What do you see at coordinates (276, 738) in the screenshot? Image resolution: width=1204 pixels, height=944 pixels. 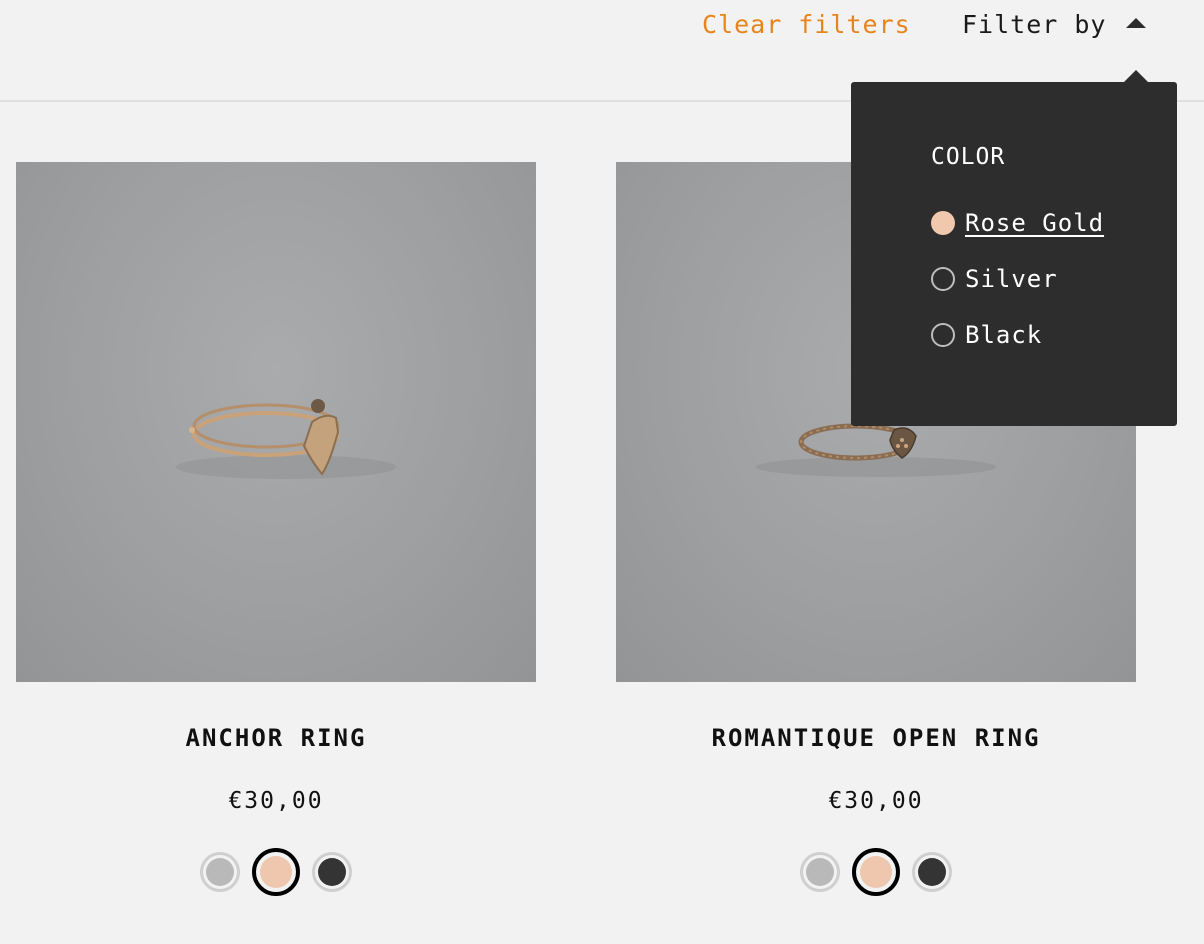 I see `product-name: ANCHOR RING` at bounding box center [276, 738].